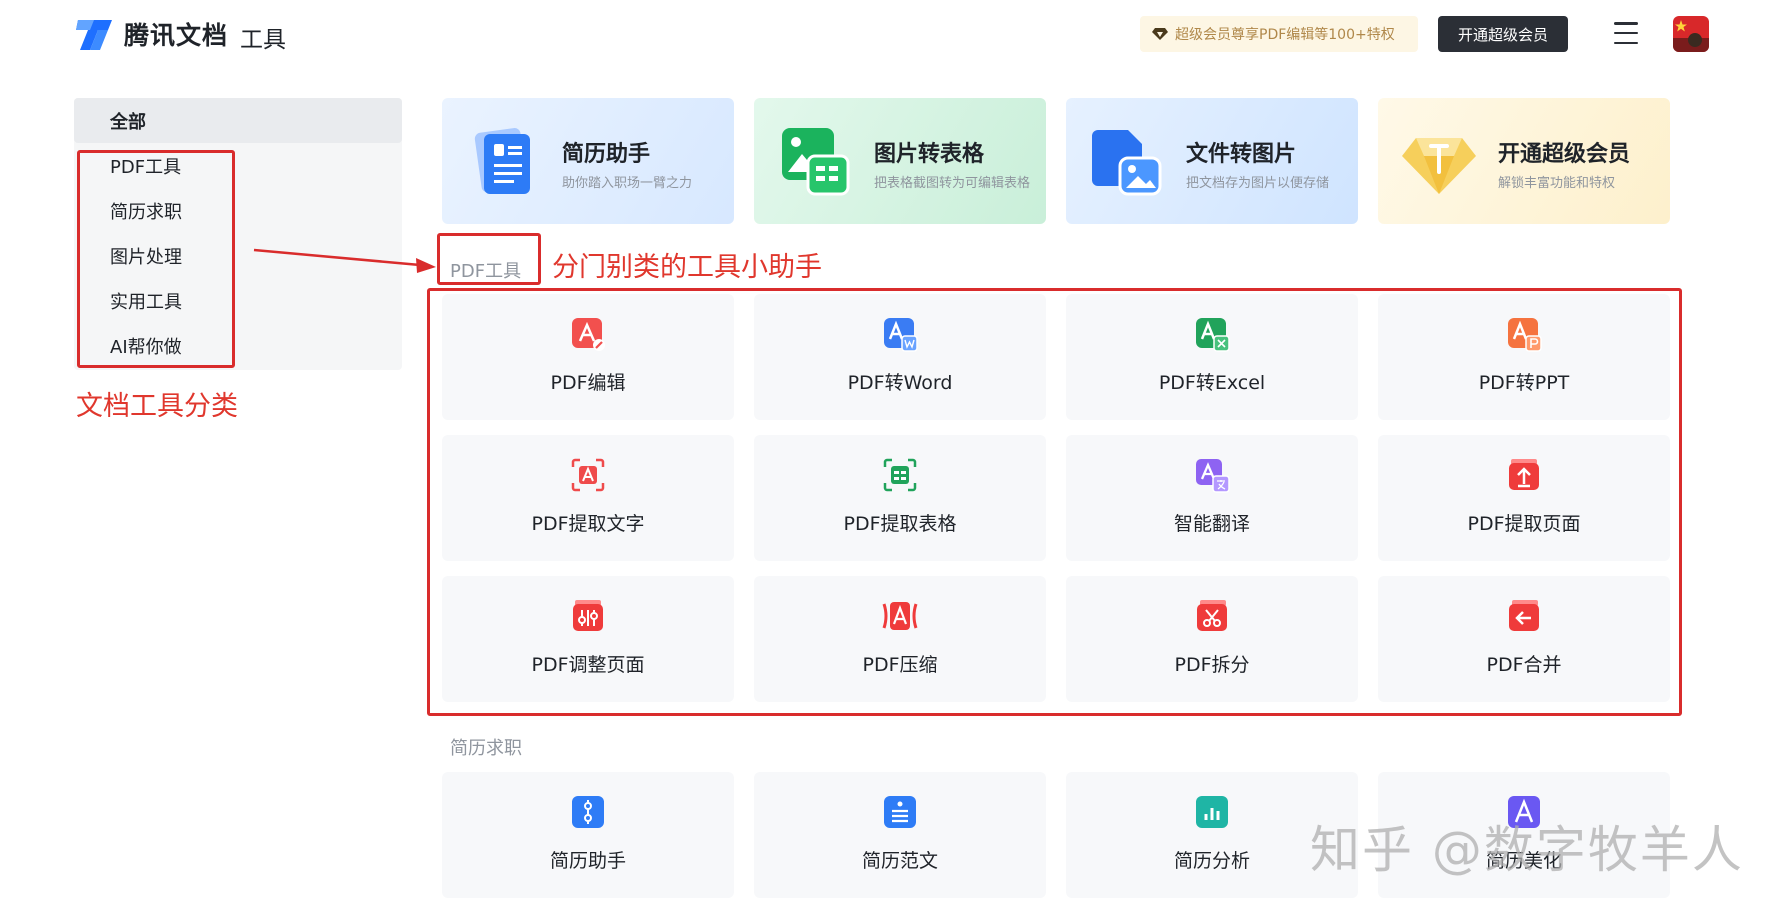 This screenshot has width=1775, height=910. What do you see at coordinates (1524, 498) in the screenshot?
I see `tool-card-pdf-extract-page: PDF提取页面` at bounding box center [1524, 498].